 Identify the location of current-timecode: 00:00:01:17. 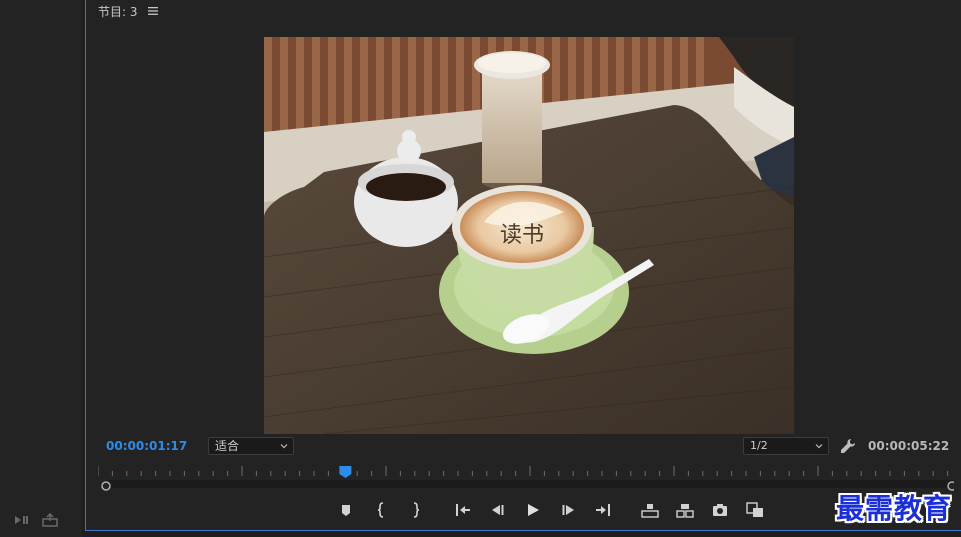
(146, 446).